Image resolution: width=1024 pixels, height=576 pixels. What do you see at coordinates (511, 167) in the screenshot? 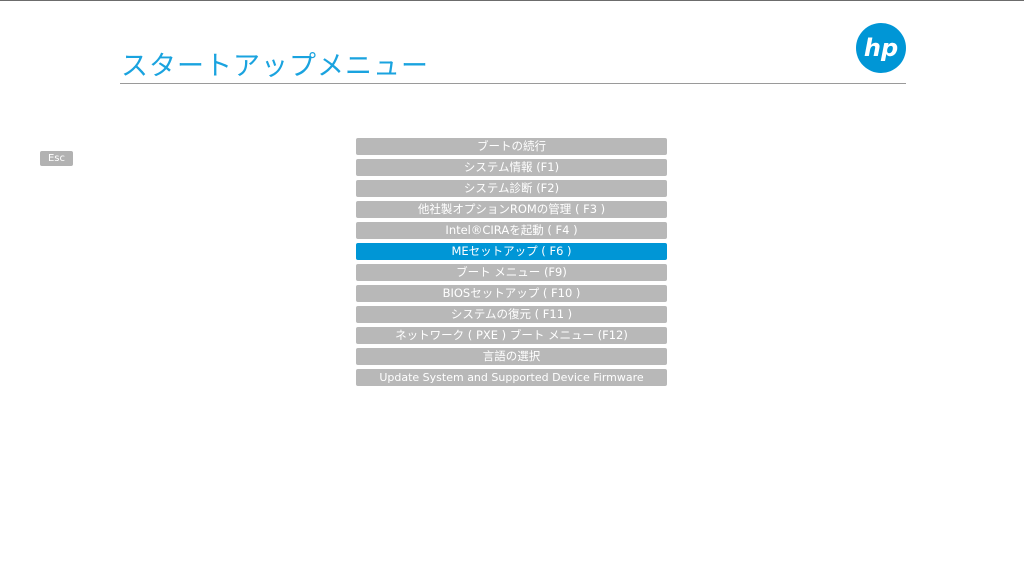
I see `menu-item-system-info: システム情報 (F1)` at bounding box center [511, 167].